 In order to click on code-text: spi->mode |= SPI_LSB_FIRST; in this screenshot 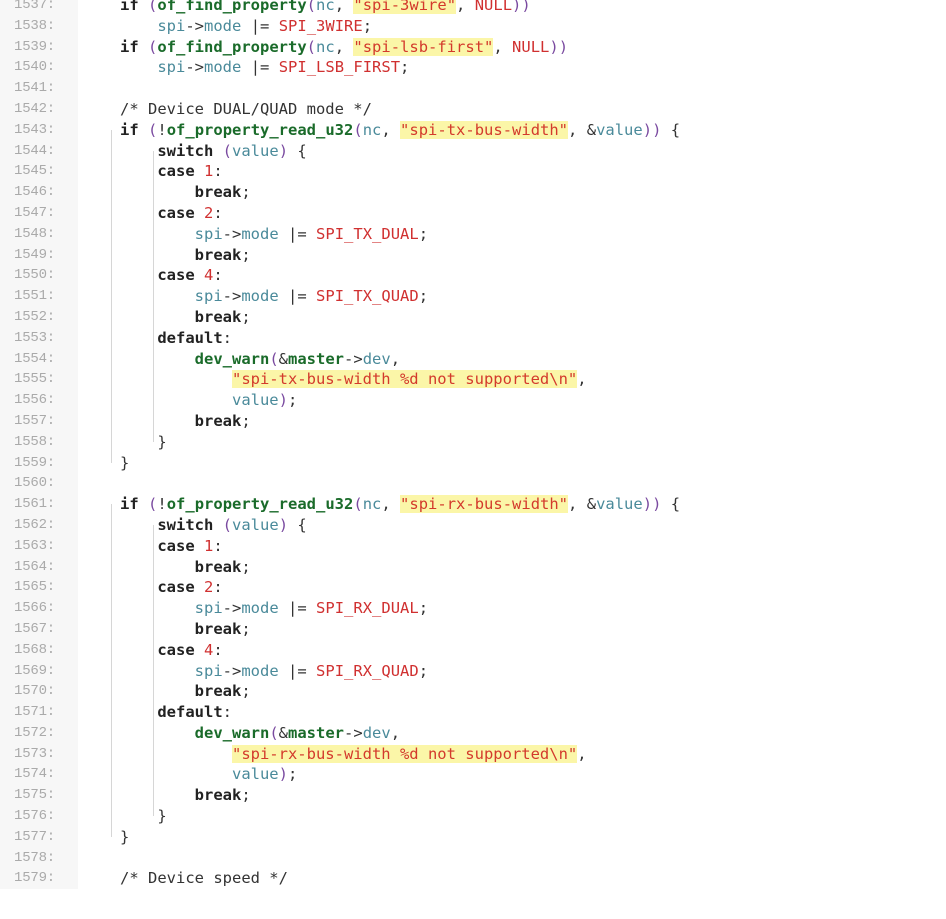, I will do `click(283, 67)`.